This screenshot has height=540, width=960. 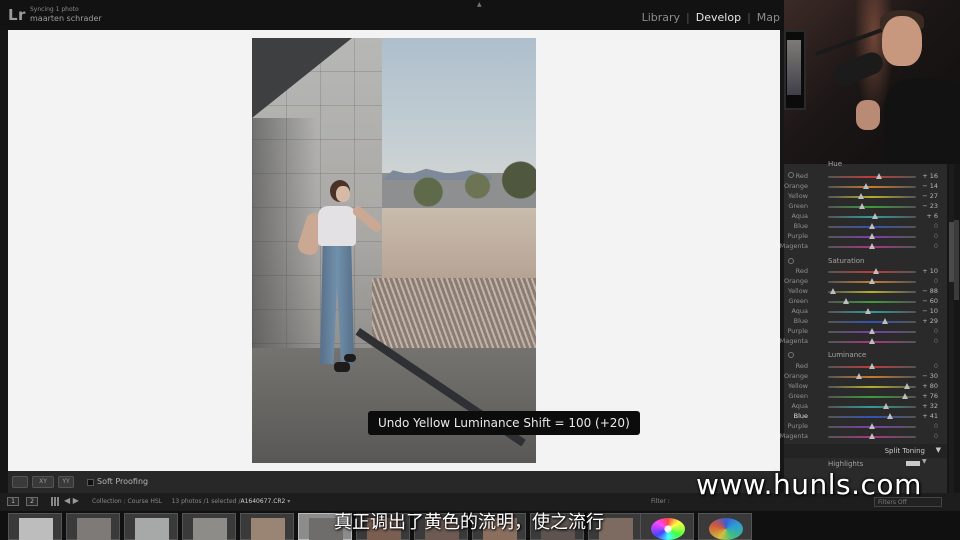 I want to click on slider-value: − 23, so click(x=928, y=206).